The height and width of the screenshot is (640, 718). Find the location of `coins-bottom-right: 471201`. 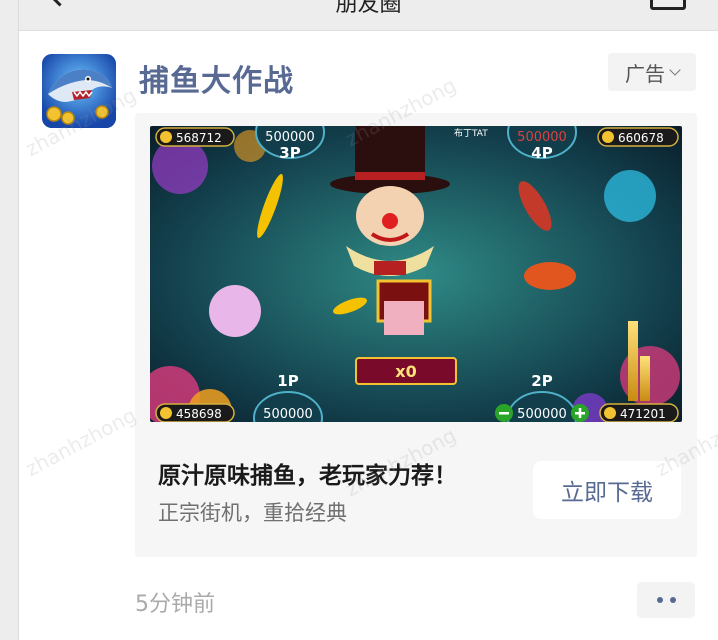

coins-bottom-right: 471201 is located at coordinates (643, 414).